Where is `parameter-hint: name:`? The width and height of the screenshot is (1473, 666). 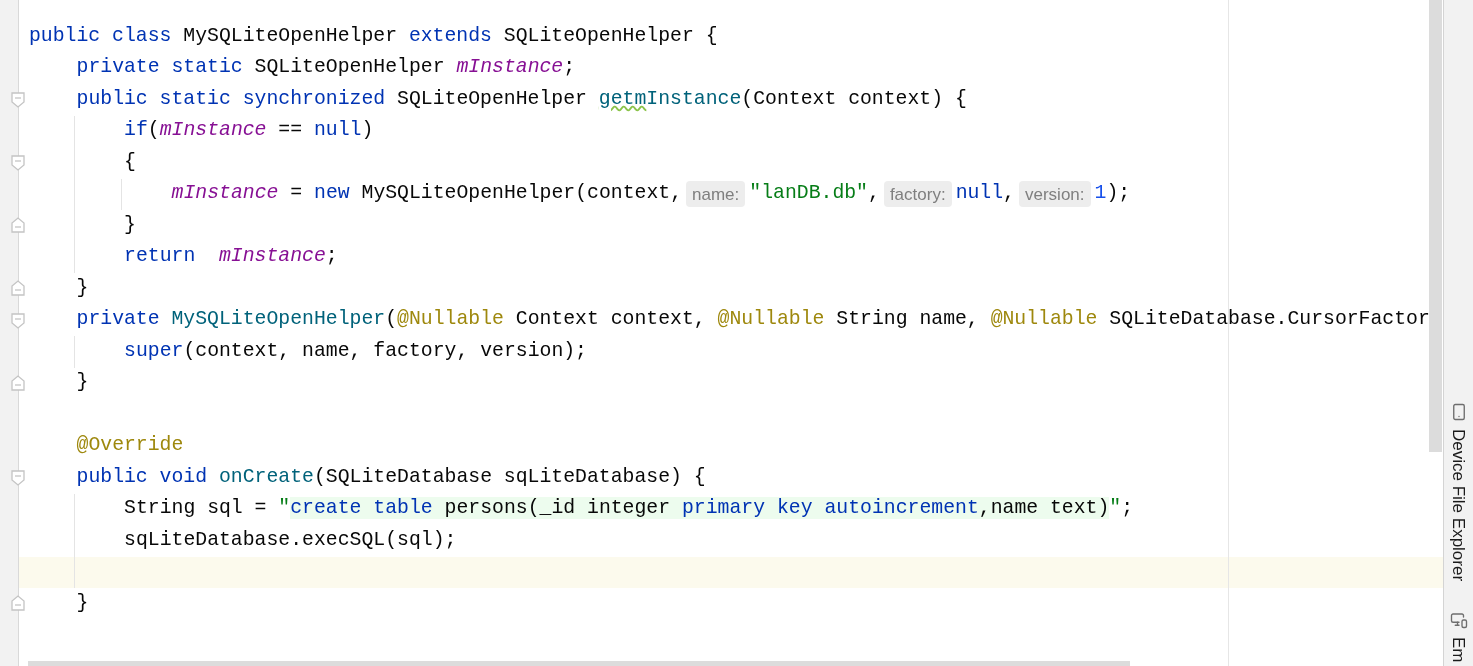 parameter-hint: name: is located at coordinates (716, 194).